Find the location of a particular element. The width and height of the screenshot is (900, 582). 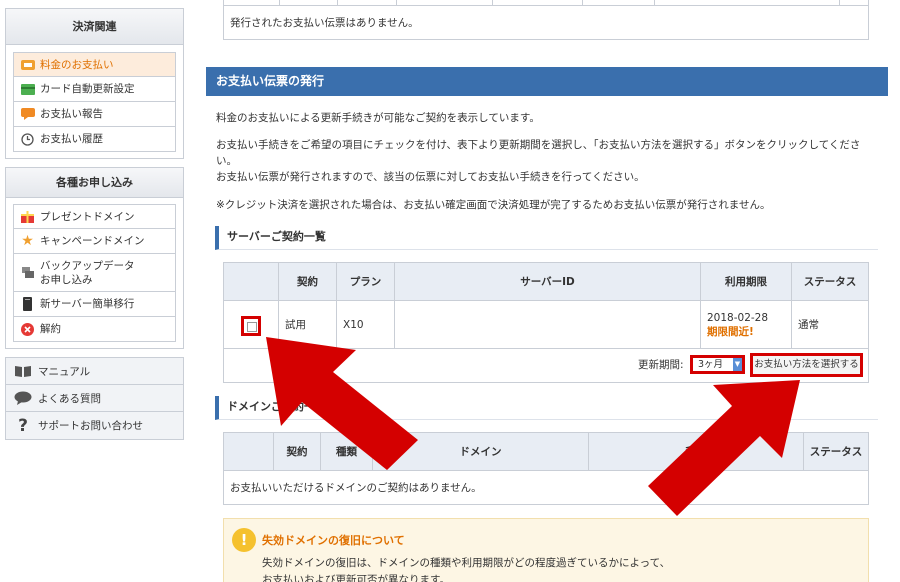

sidebar-item-backup: バックアップデータ お申し込み is located at coordinates (94, 273).